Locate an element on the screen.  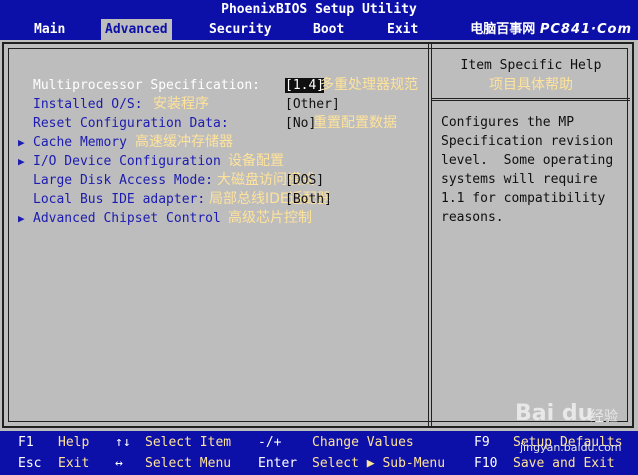
key-f10: F10 is located at coordinates (486, 463).